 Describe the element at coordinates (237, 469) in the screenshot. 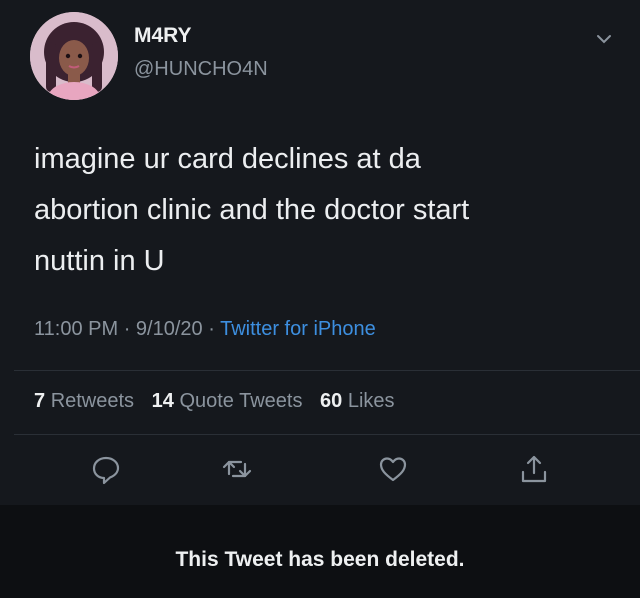

I see `retweet-icon` at that location.